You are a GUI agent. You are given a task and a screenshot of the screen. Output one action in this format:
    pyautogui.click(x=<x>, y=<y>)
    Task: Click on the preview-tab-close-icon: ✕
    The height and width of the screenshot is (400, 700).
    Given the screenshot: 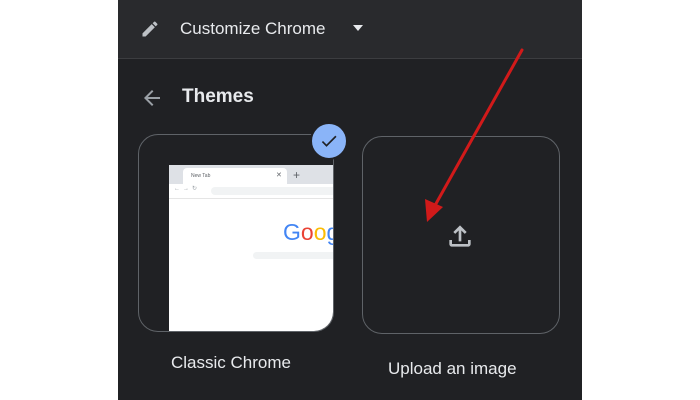 What is the action you would take?
    pyautogui.click(x=279, y=175)
    